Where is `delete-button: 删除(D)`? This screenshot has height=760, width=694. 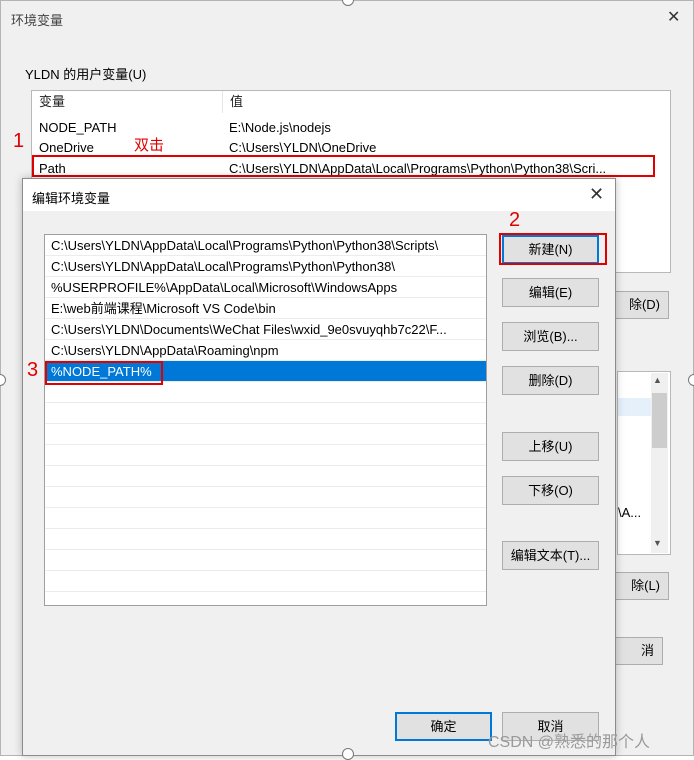
delete-button: 删除(D) is located at coordinates (550, 380).